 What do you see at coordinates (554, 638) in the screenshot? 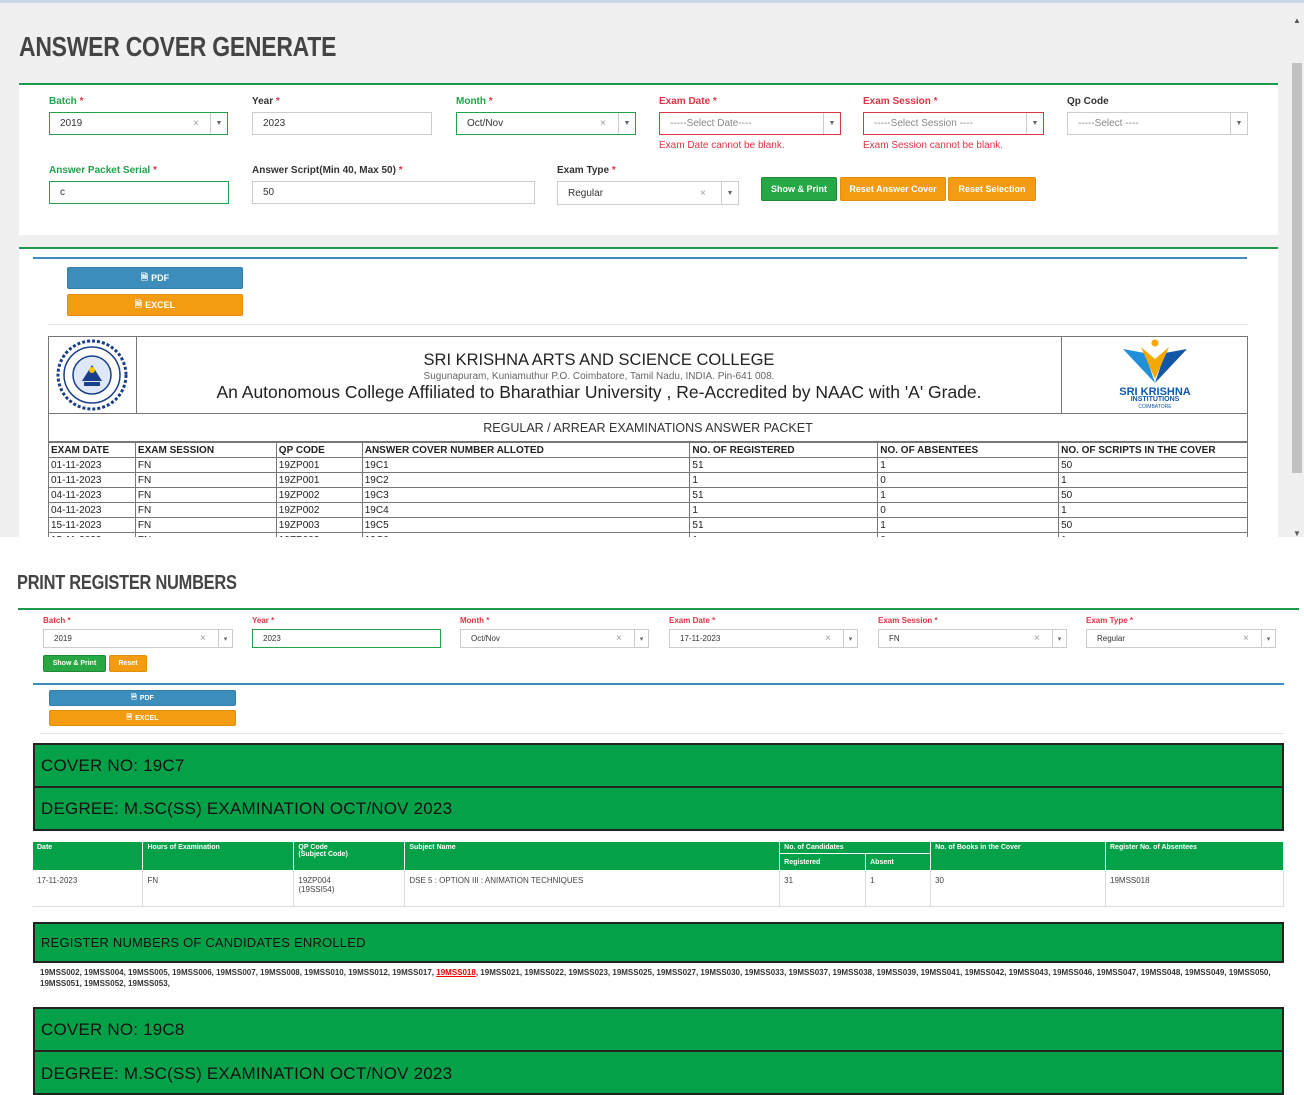
I see `month-select: Oct/Nov × ▾` at bounding box center [554, 638].